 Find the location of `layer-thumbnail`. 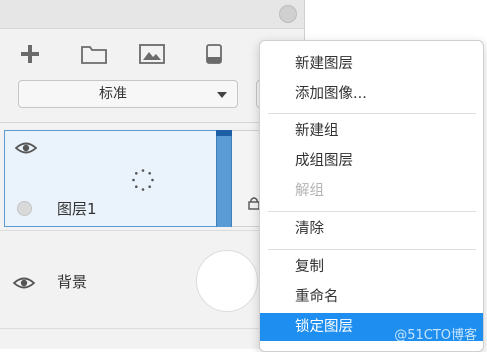

layer-thumbnail is located at coordinates (227, 281).